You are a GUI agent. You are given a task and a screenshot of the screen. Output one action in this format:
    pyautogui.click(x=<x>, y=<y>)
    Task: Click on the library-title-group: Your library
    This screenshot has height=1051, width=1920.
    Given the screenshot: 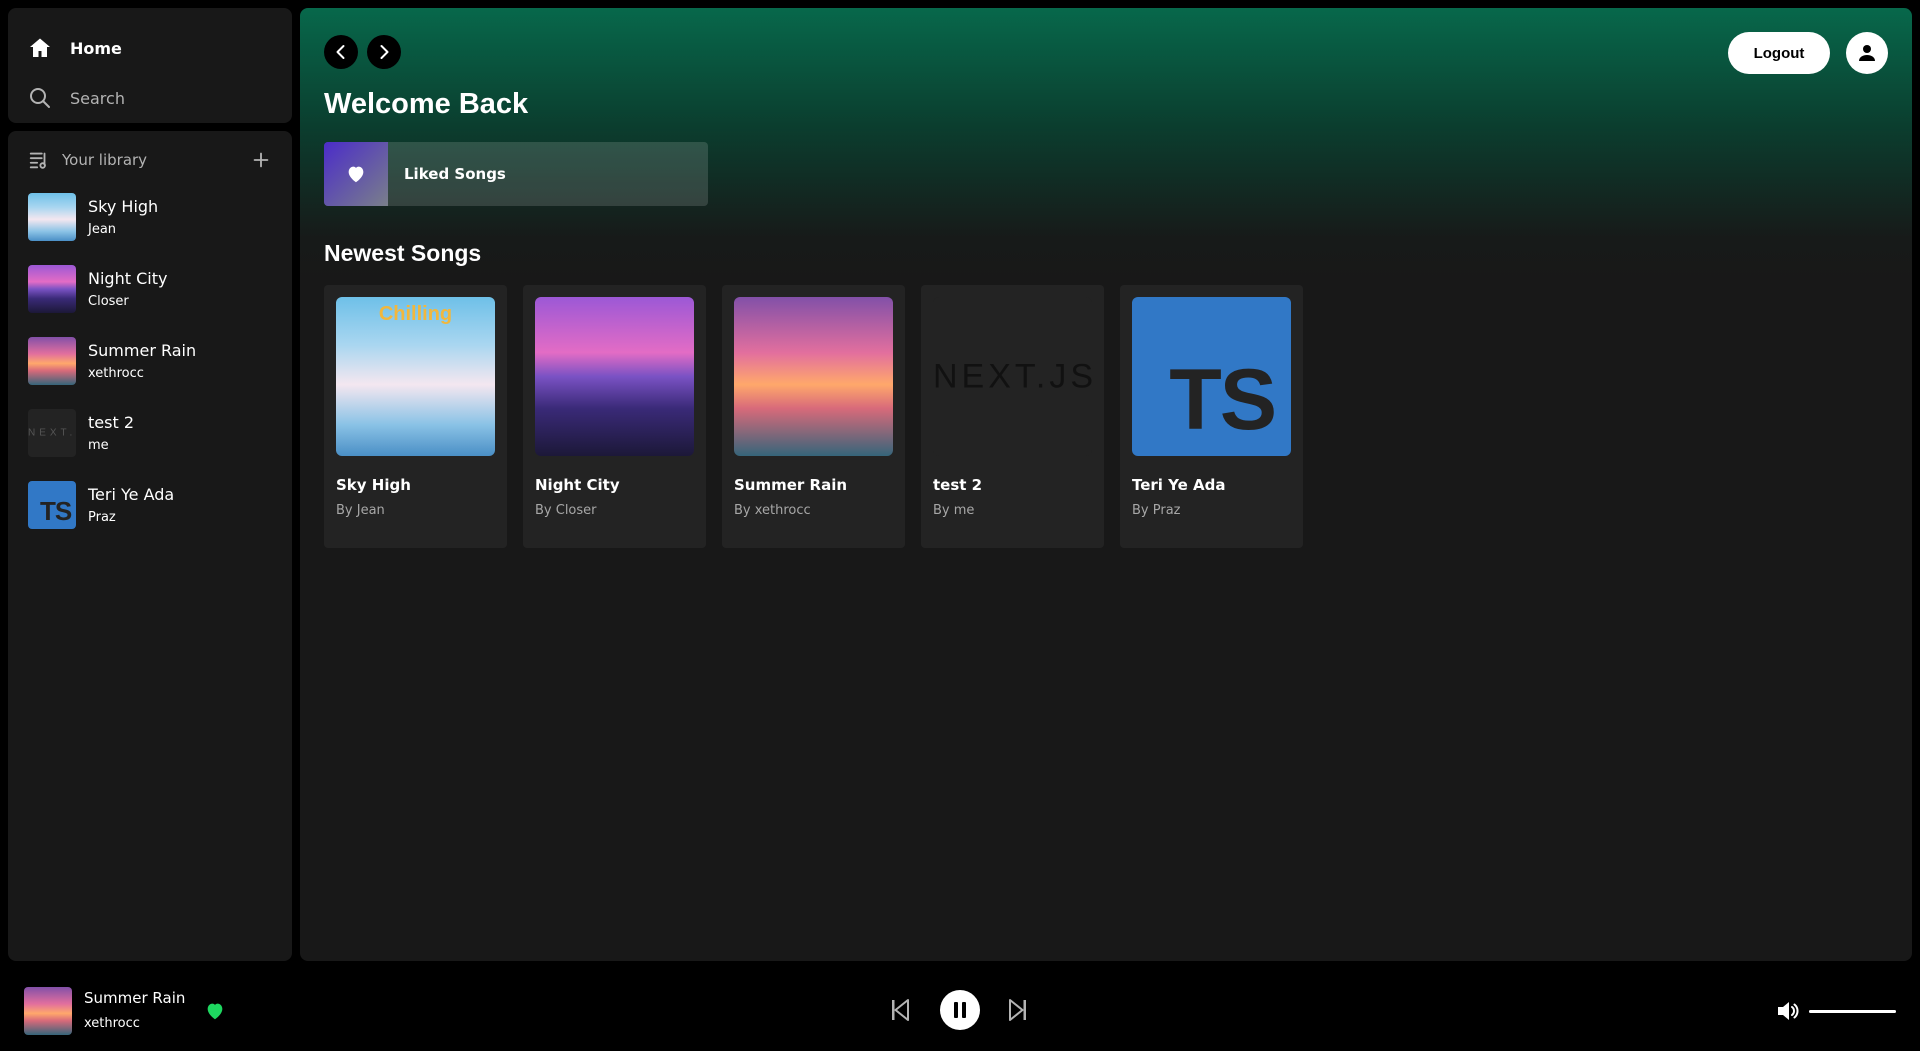 What is the action you would take?
    pyautogui.click(x=87, y=160)
    